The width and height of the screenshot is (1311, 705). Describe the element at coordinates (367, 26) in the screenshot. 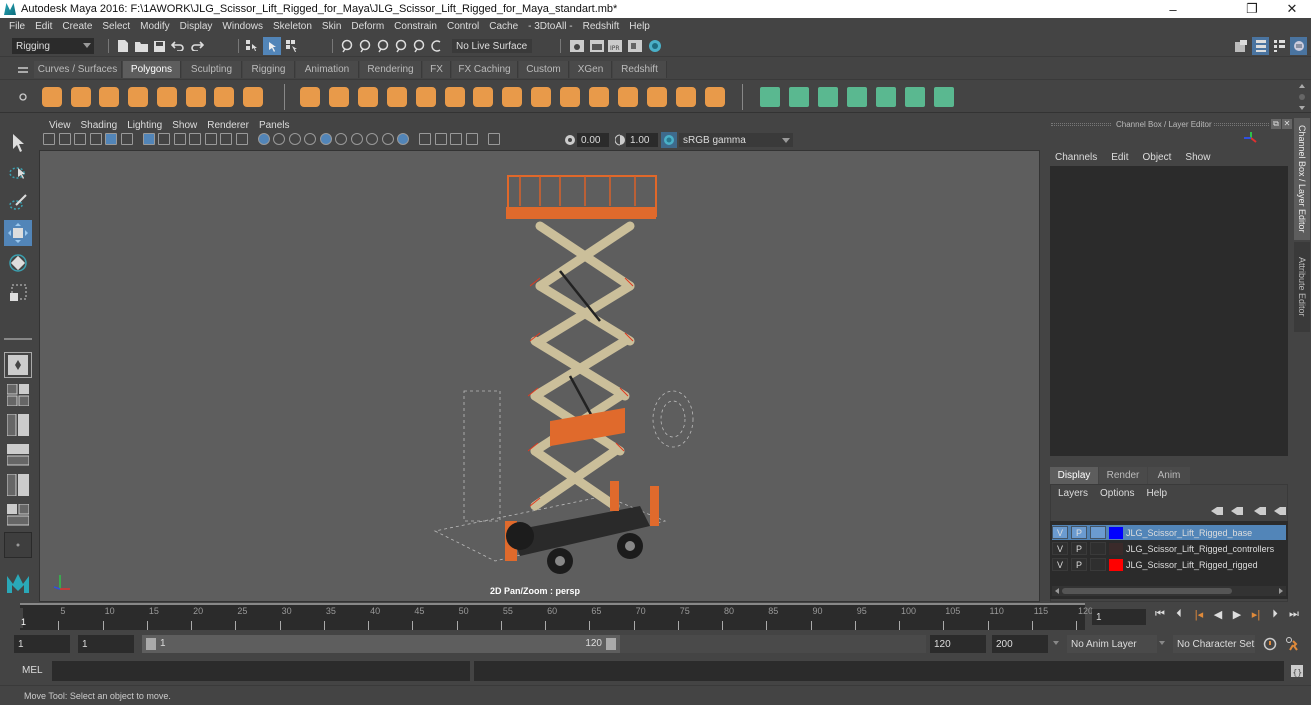

I see `menu-deform: Deform` at that location.